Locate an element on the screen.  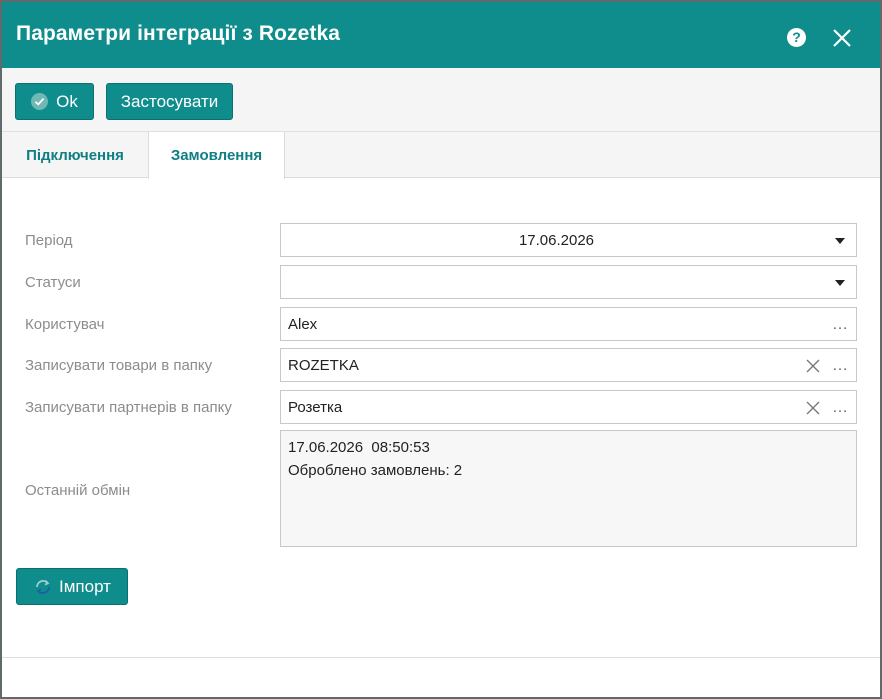
user-label: Користувач is located at coordinates (65, 324).